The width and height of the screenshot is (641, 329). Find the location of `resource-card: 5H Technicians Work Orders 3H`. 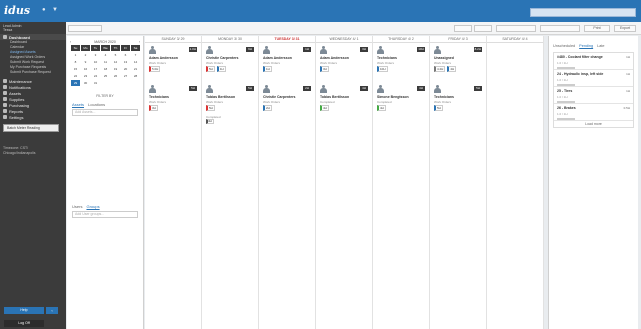

resource-card: 5H Technicians Work Orders 3H is located at coordinates (173, 102).